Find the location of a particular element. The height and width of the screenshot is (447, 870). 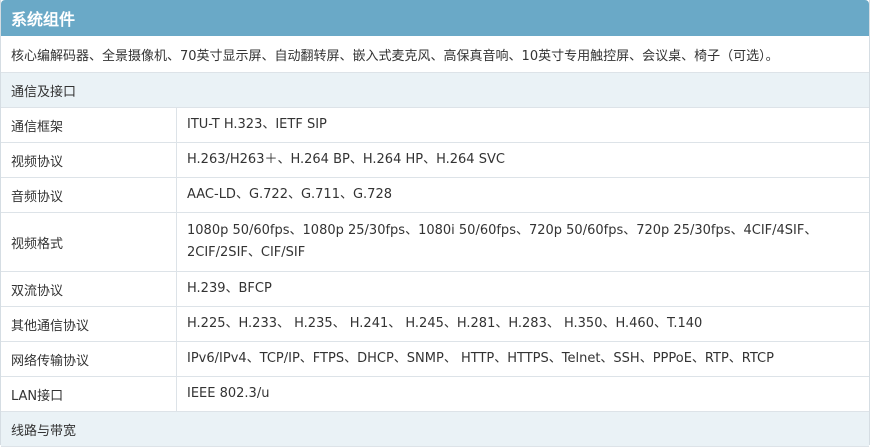

section-heading-comm: 通信及接口 is located at coordinates (435, 90).